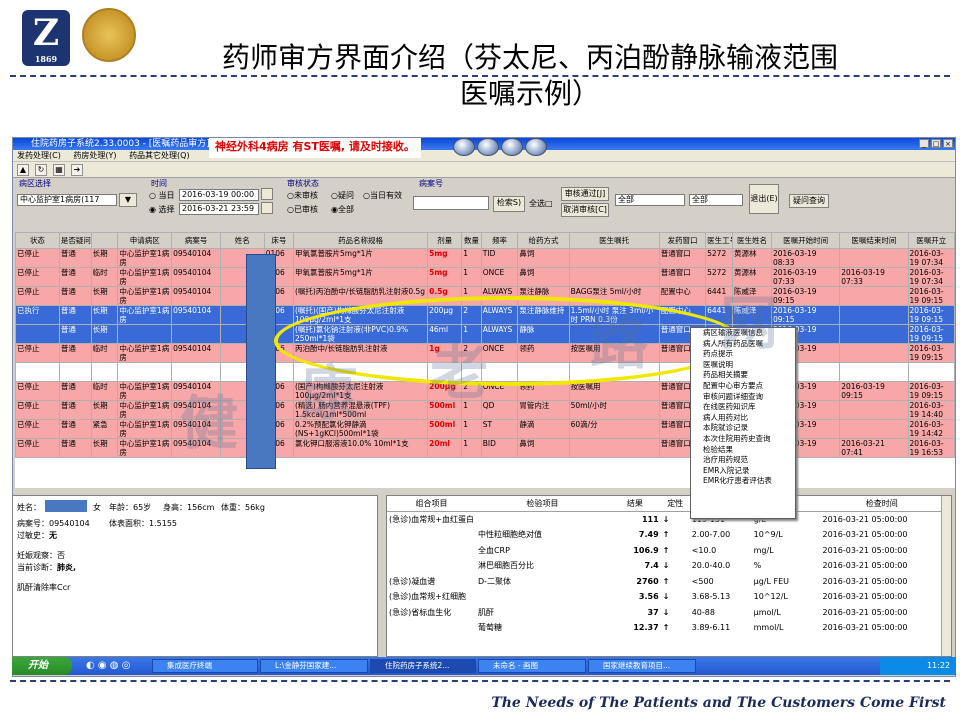 This screenshot has height=720, width=960. I want to click on context-menu-item: EMR化疗患者评估表, so click(743, 481).